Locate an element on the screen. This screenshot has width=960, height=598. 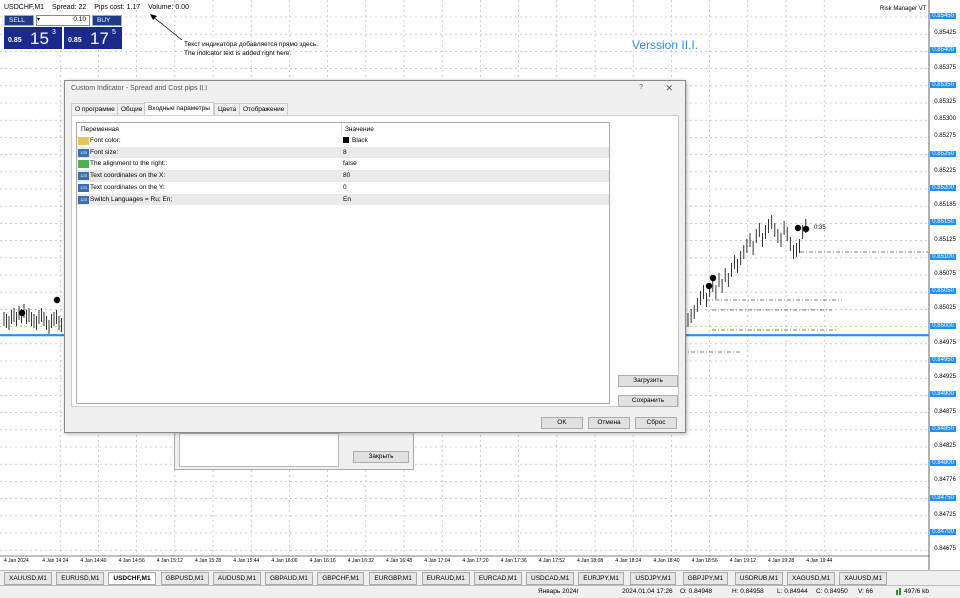
price-tick-label: 0.84850 is located at coordinates (943, 428).